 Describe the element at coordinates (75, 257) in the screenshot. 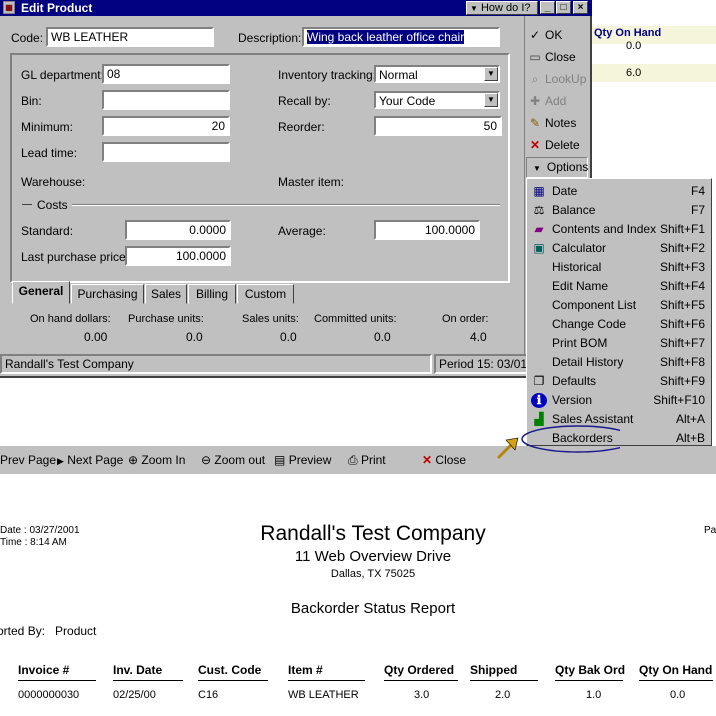

I see `last-purchase-label: Last purchase price:` at that location.